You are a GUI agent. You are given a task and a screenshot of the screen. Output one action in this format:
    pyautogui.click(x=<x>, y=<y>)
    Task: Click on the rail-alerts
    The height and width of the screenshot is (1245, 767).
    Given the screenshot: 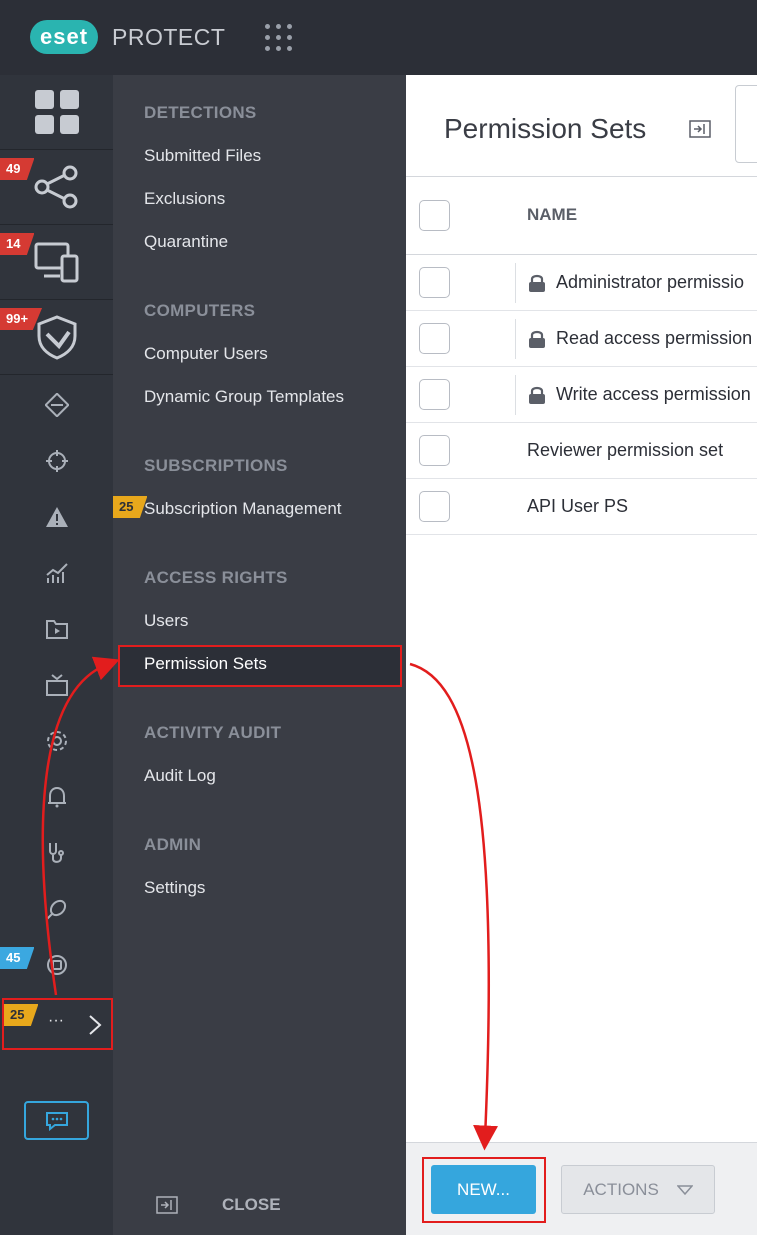 What is the action you would take?
    pyautogui.click(x=56, y=517)
    